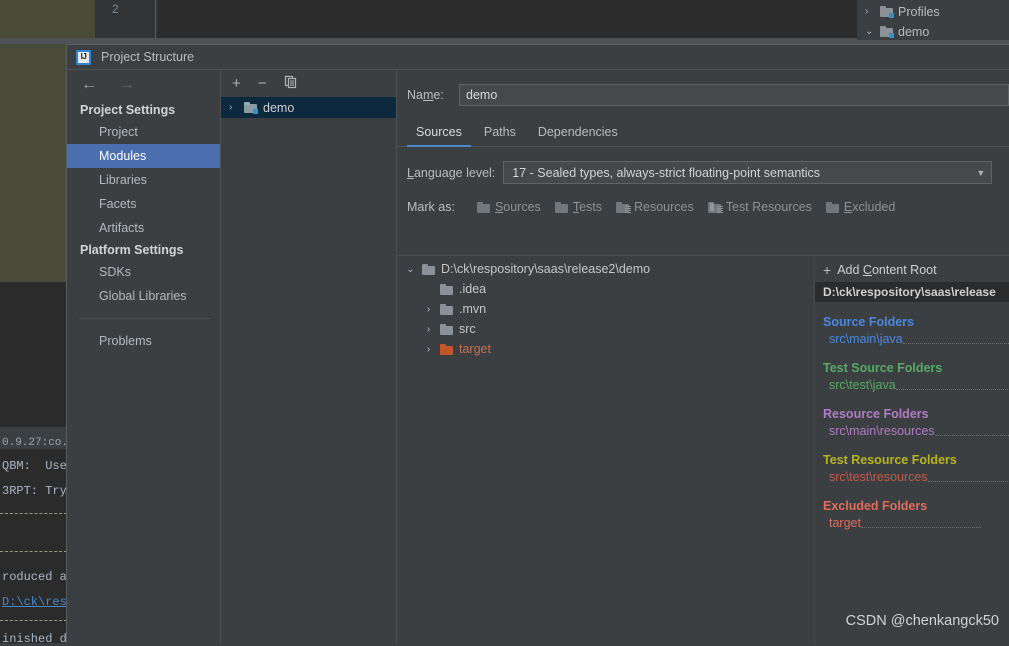  What do you see at coordinates (869, 207) in the screenshot?
I see `mark-as-excluded-label: Excluded` at bounding box center [869, 207].